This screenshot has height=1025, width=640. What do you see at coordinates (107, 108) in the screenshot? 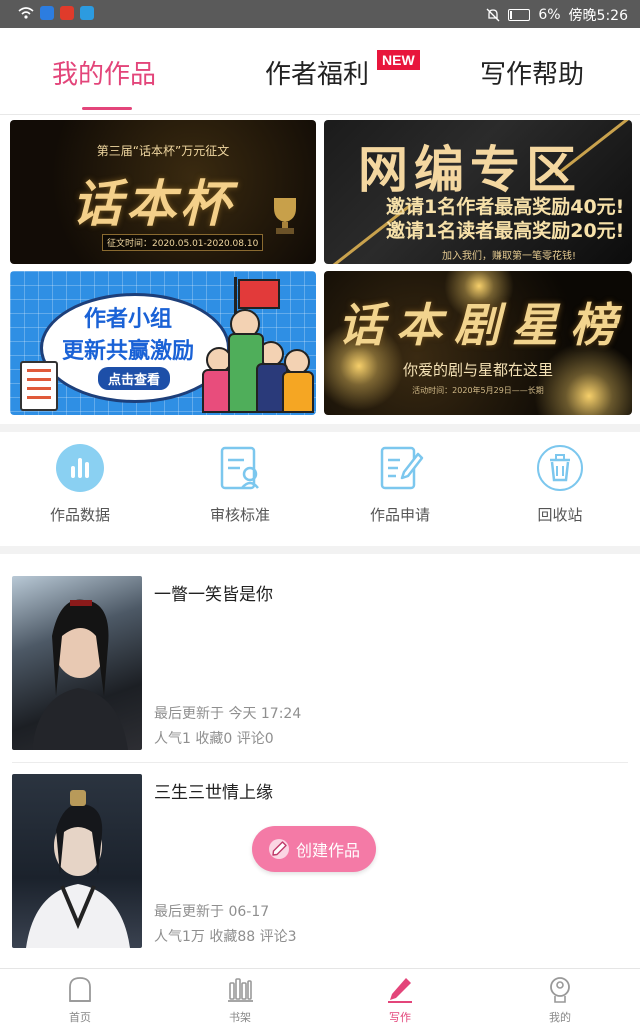
I see `active-tab-indicator` at bounding box center [107, 108].